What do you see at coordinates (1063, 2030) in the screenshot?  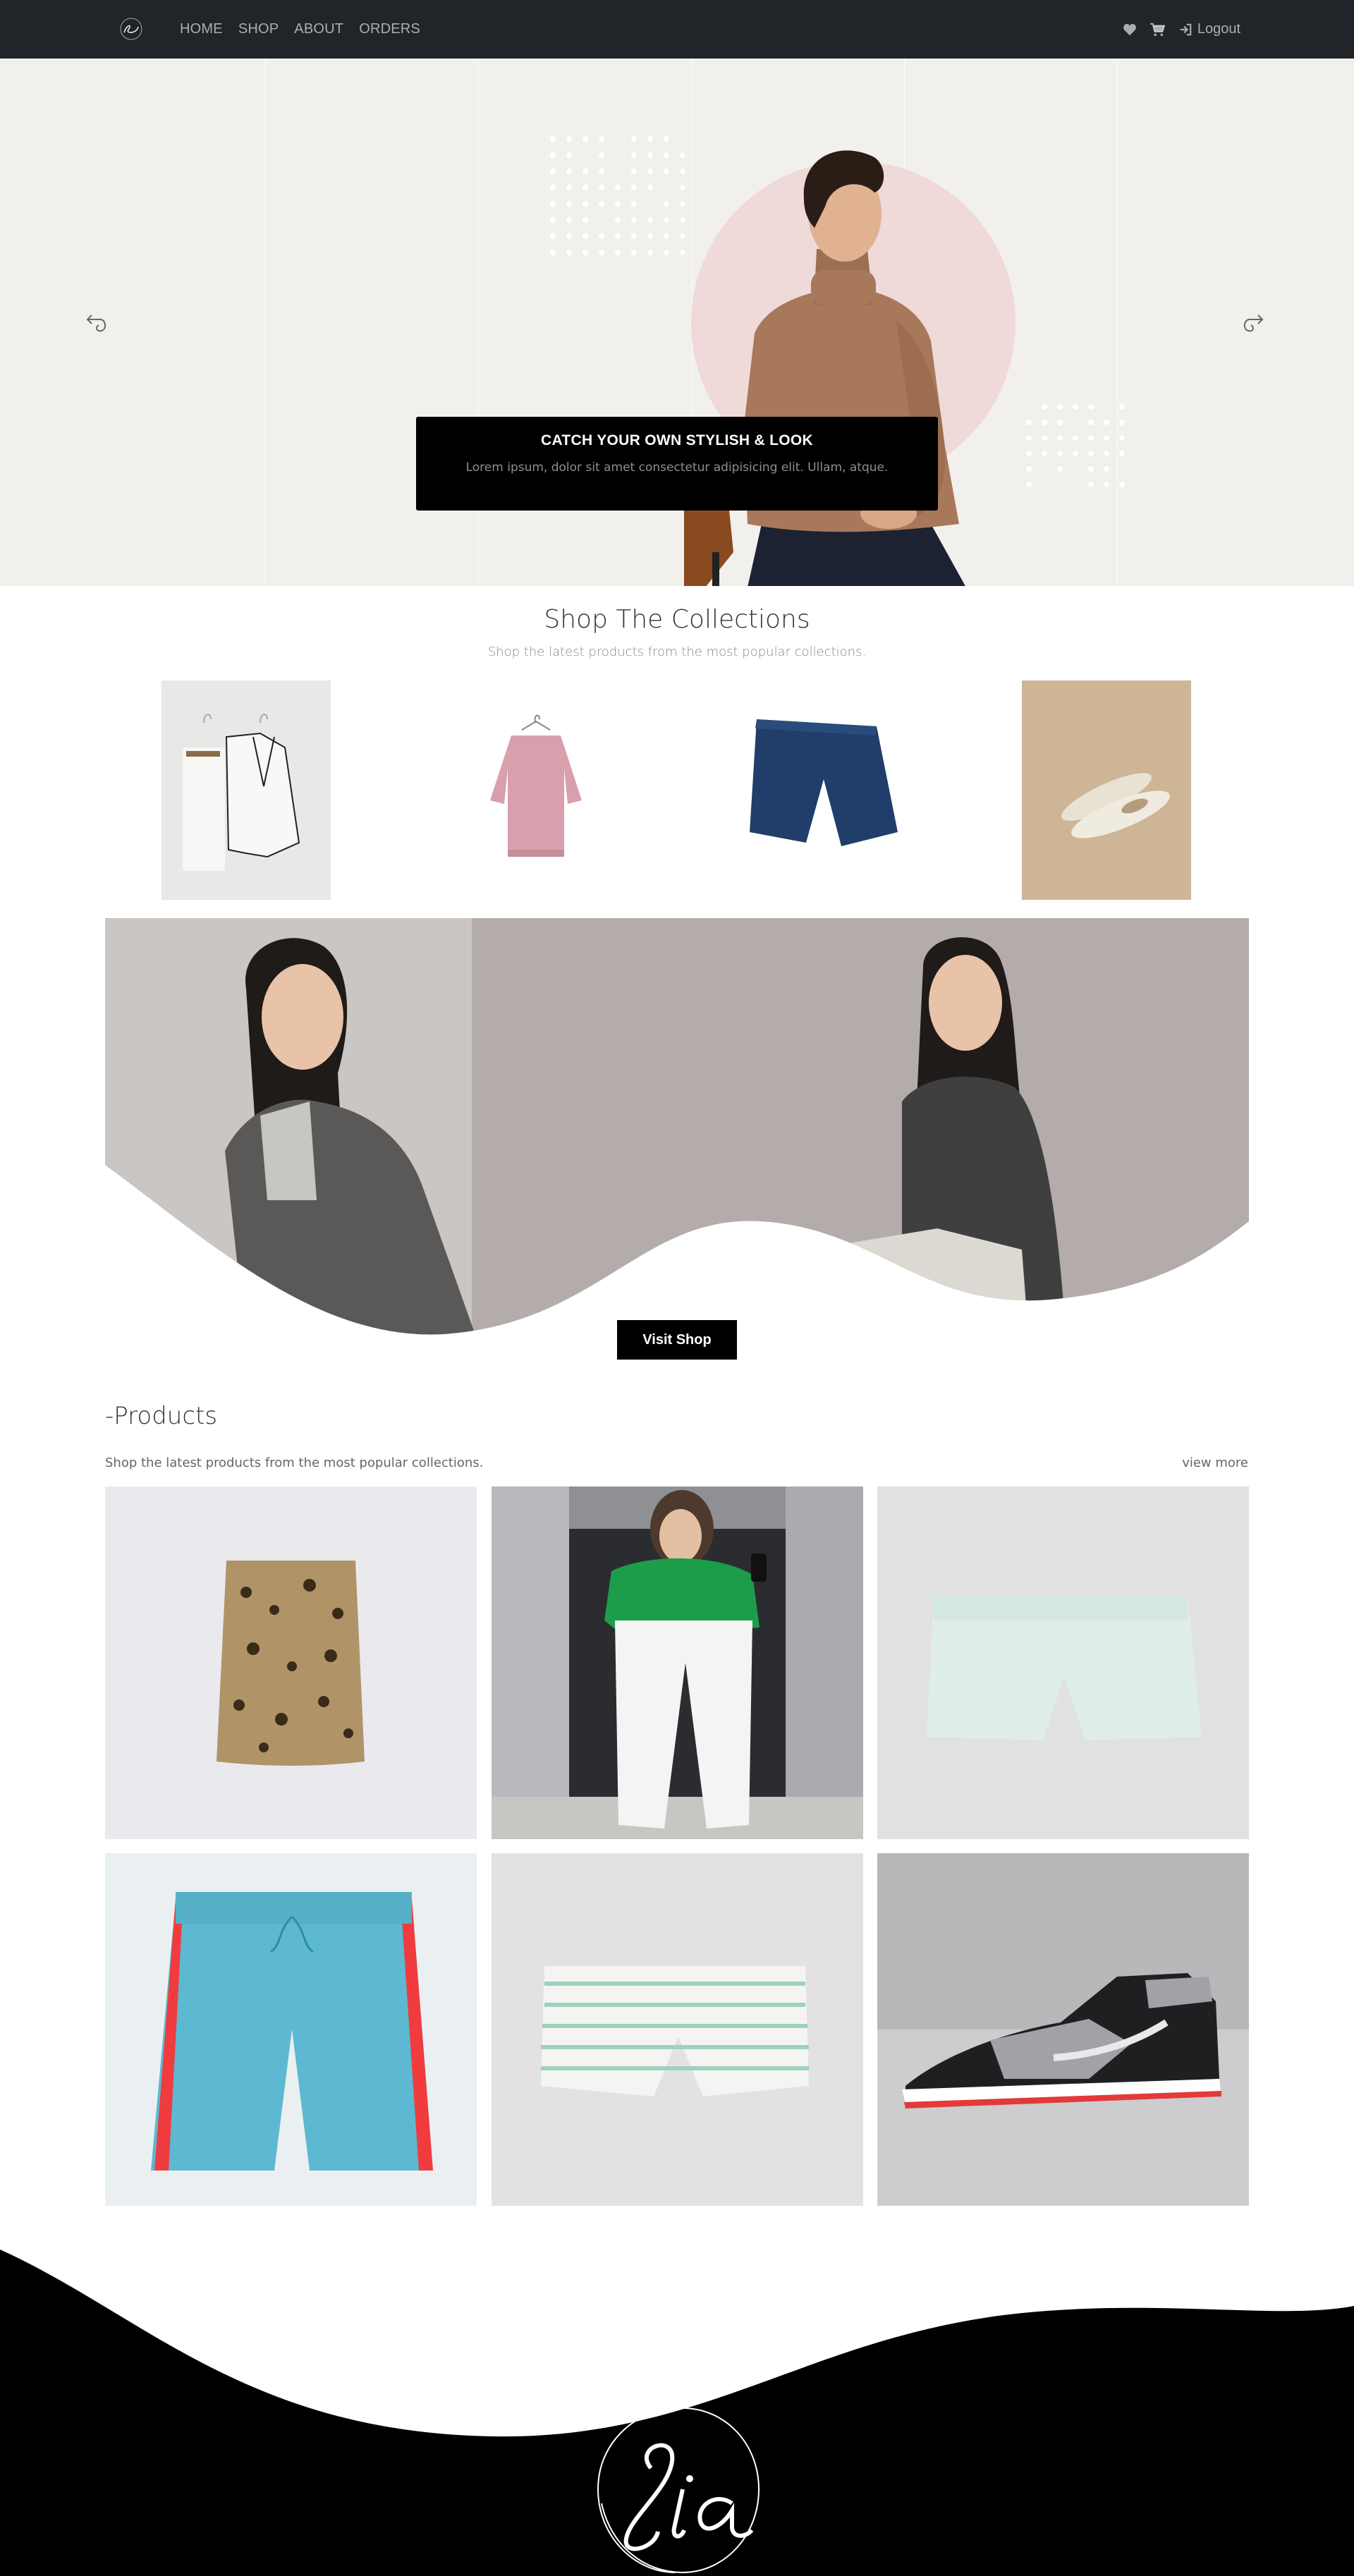 I see `product-card-sneaker` at bounding box center [1063, 2030].